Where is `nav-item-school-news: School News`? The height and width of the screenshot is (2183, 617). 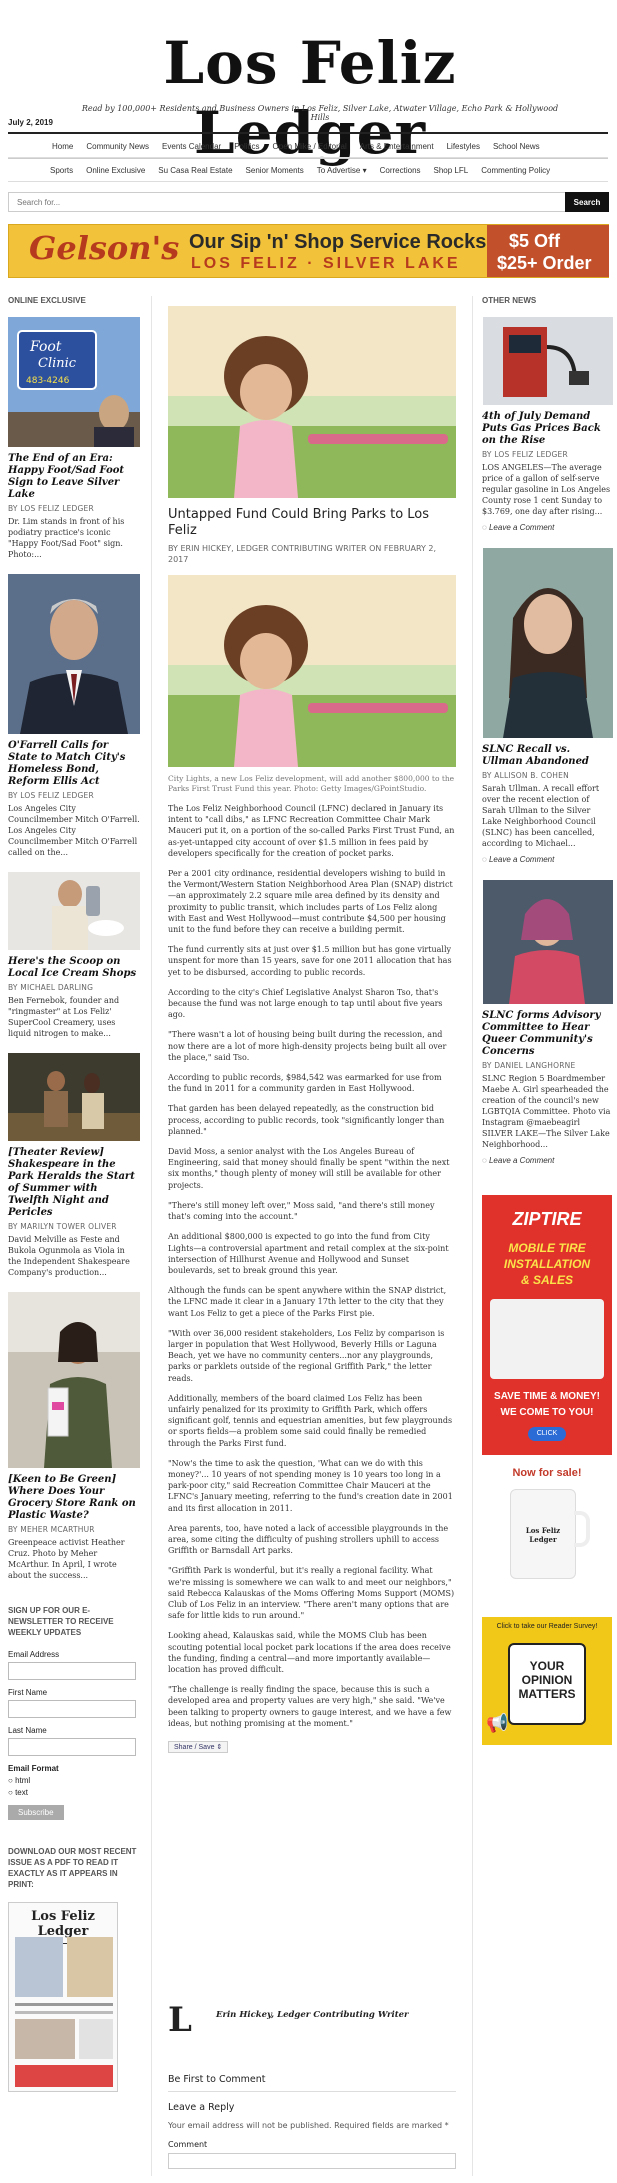 nav-item-school-news: School News is located at coordinates (516, 146).